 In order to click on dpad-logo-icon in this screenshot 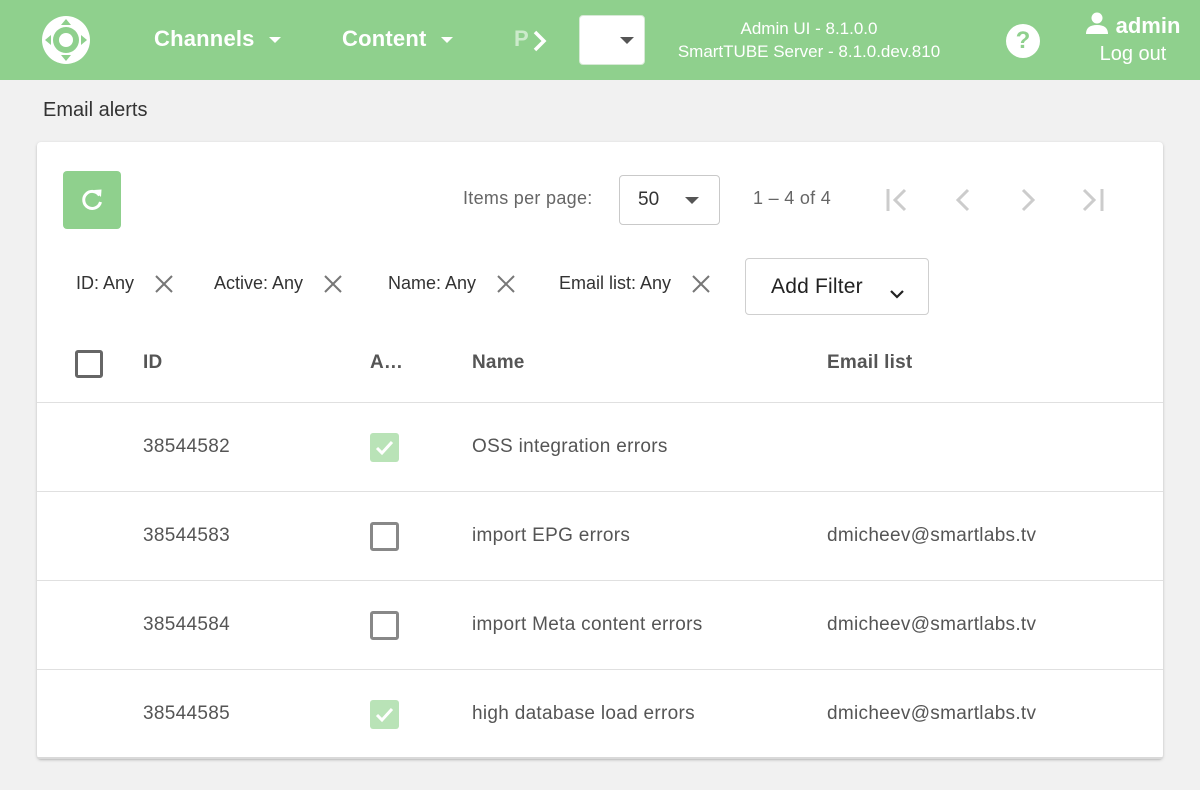, I will do `click(66, 40)`.